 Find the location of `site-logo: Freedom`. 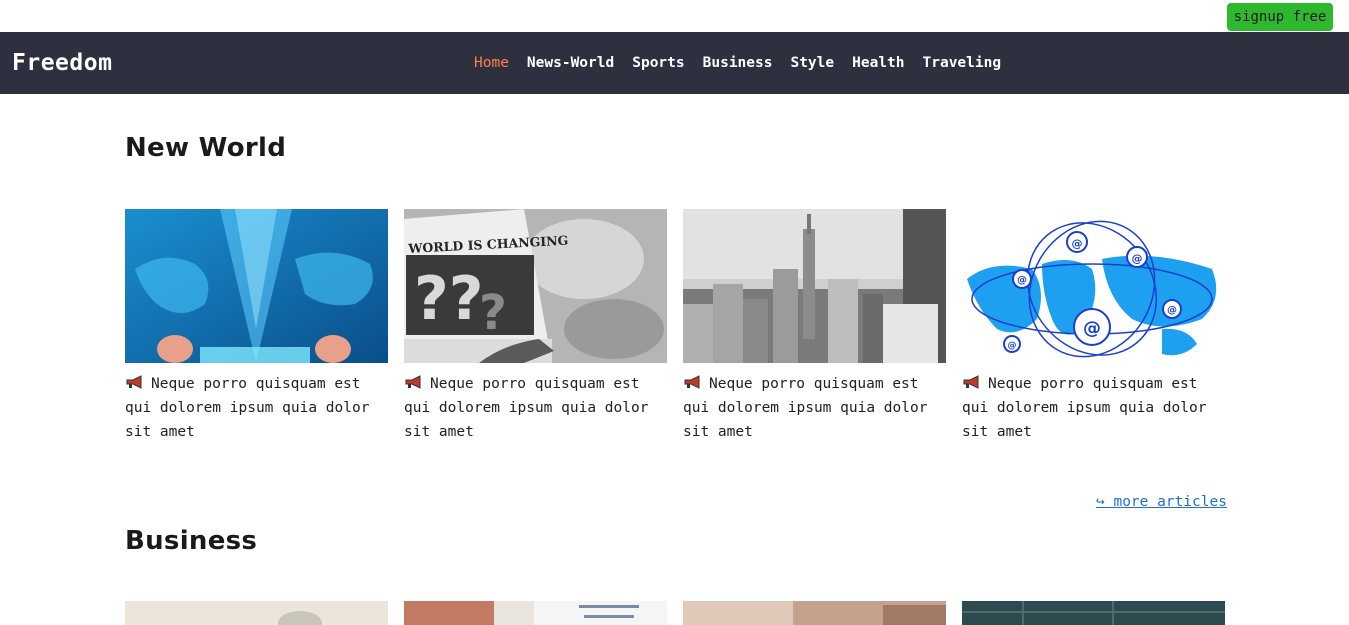

site-logo: Freedom is located at coordinates (62, 63).